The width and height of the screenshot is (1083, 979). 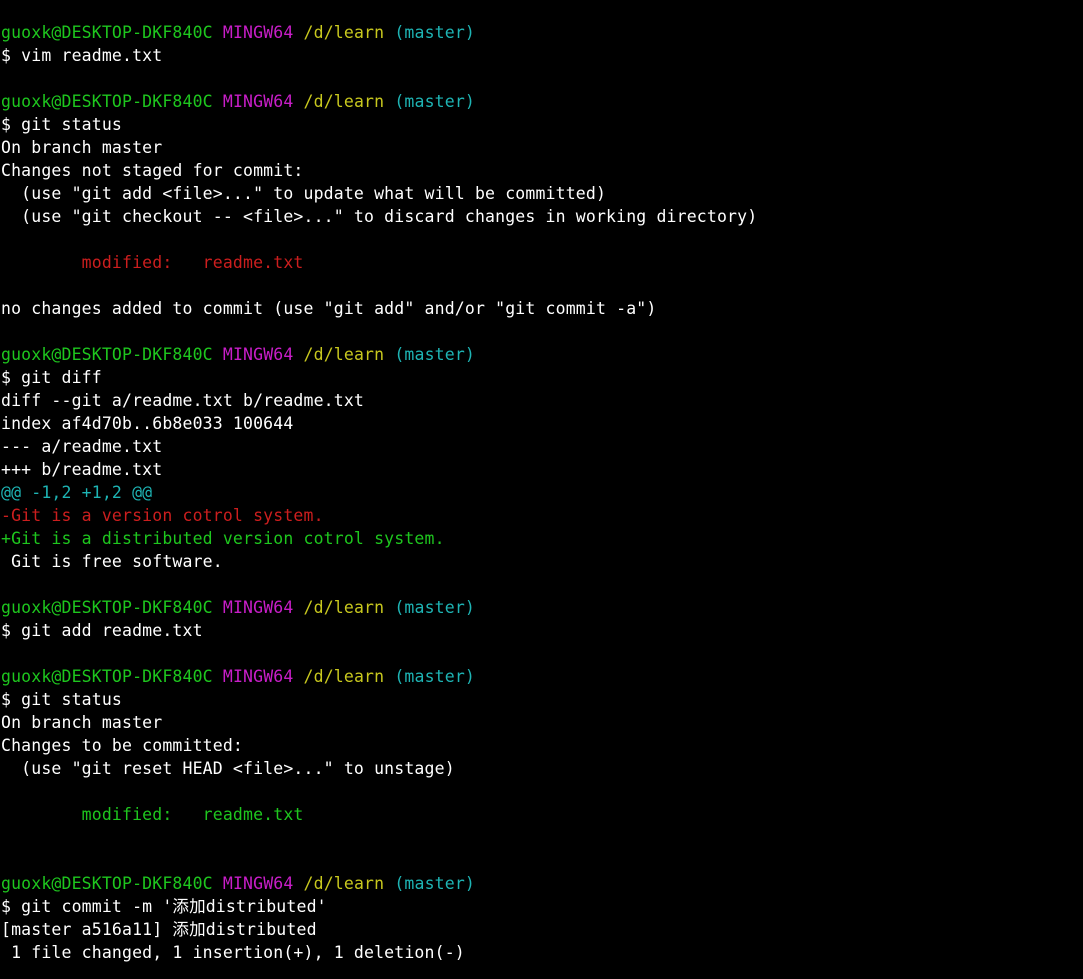 What do you see at coordinates (541, 170) in the screenshot?
I see `output-line: Changes not staged for commit:` at bounding box center [541, 170].